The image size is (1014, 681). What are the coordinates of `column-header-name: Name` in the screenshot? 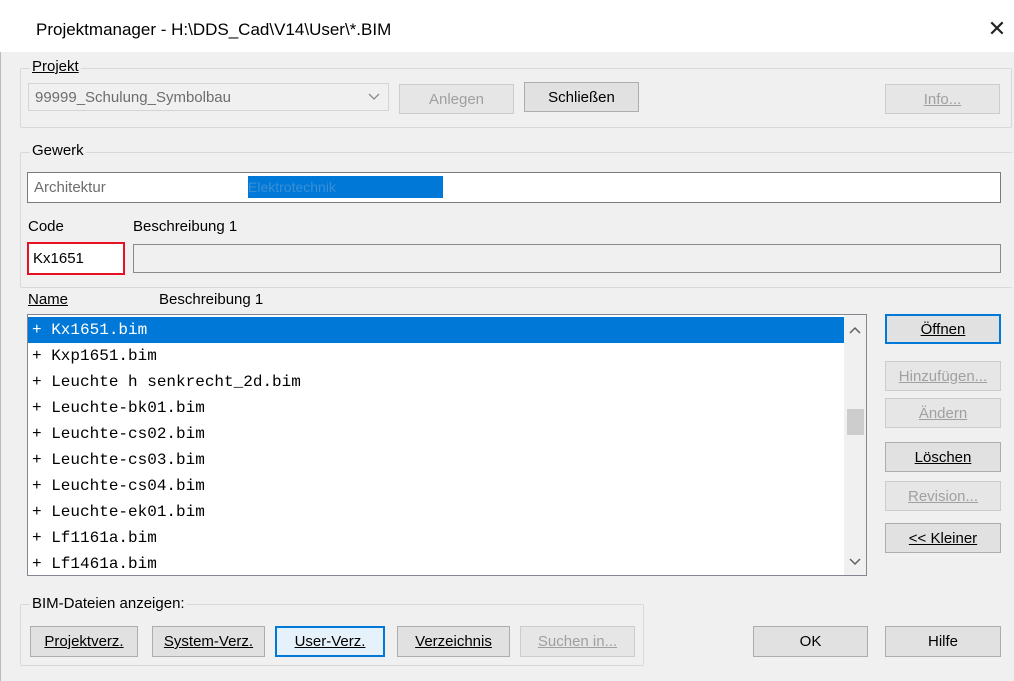 It's located at (48, 299).